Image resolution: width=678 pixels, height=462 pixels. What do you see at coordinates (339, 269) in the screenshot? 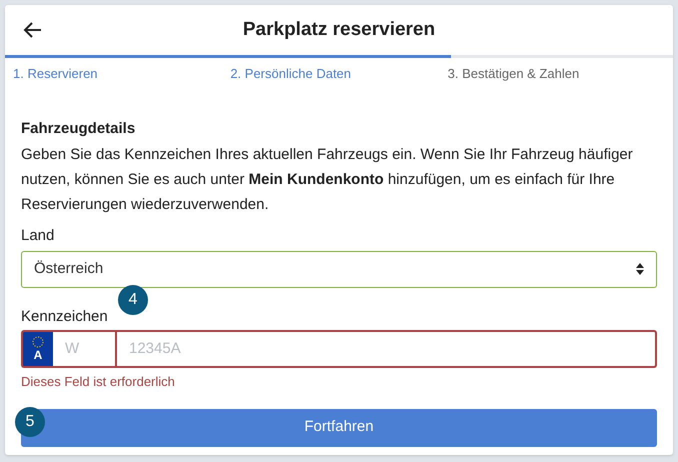
I see `country-select: Österreich` at bounding box center [339, 269].